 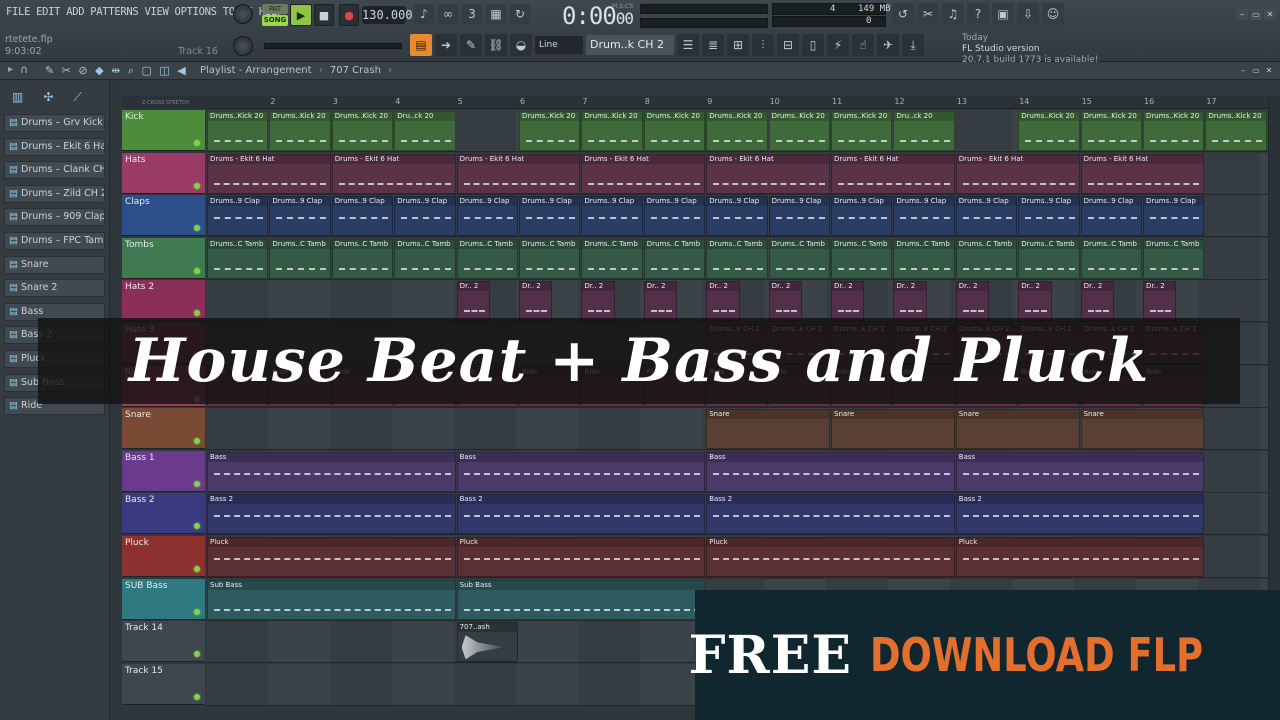 What do you see at coordinates (163, 556) in the screenshot?
I see `track-header: Pluck` at bounding box center [163, 556].